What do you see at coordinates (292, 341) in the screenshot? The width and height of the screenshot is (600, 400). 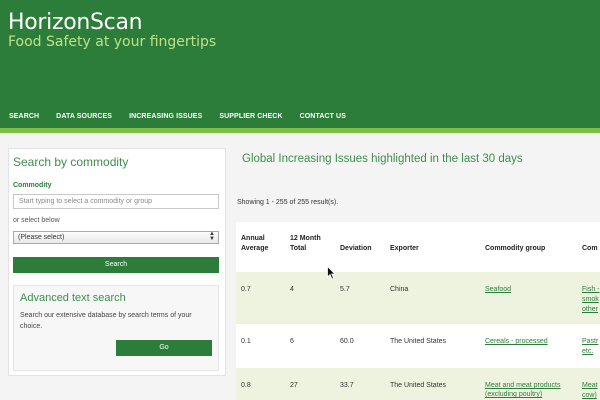 I see `cell-12-month-total: 6` at bounding box center [292, 341].